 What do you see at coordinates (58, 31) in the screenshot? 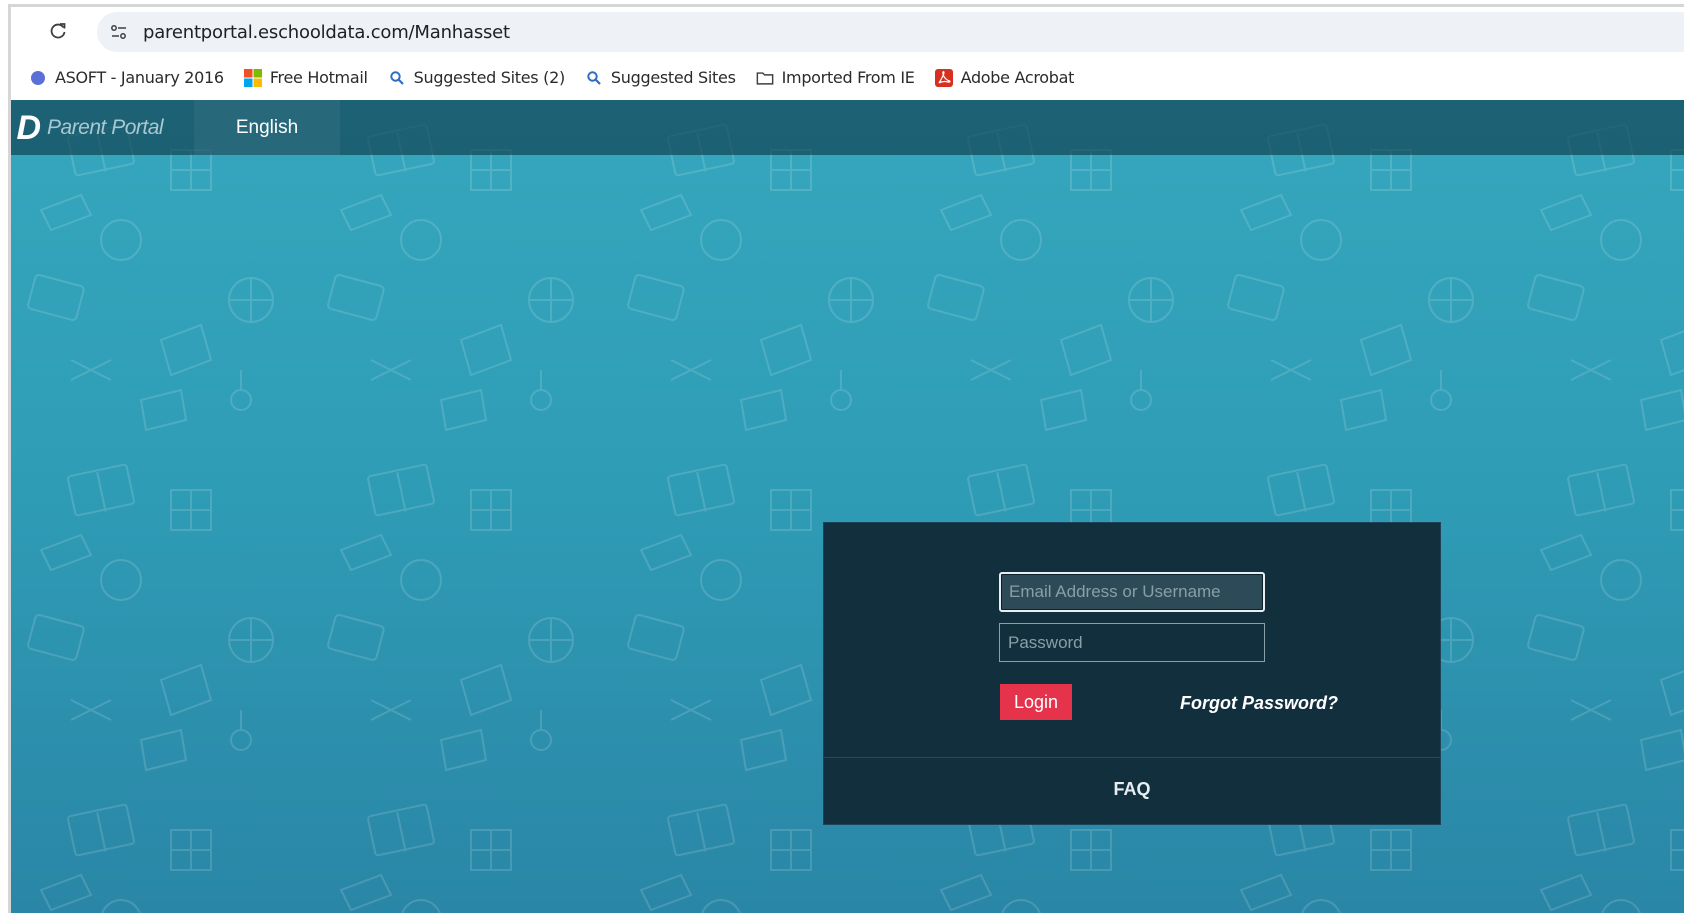
I see `reload-icon` at bounding box center [58, 31].